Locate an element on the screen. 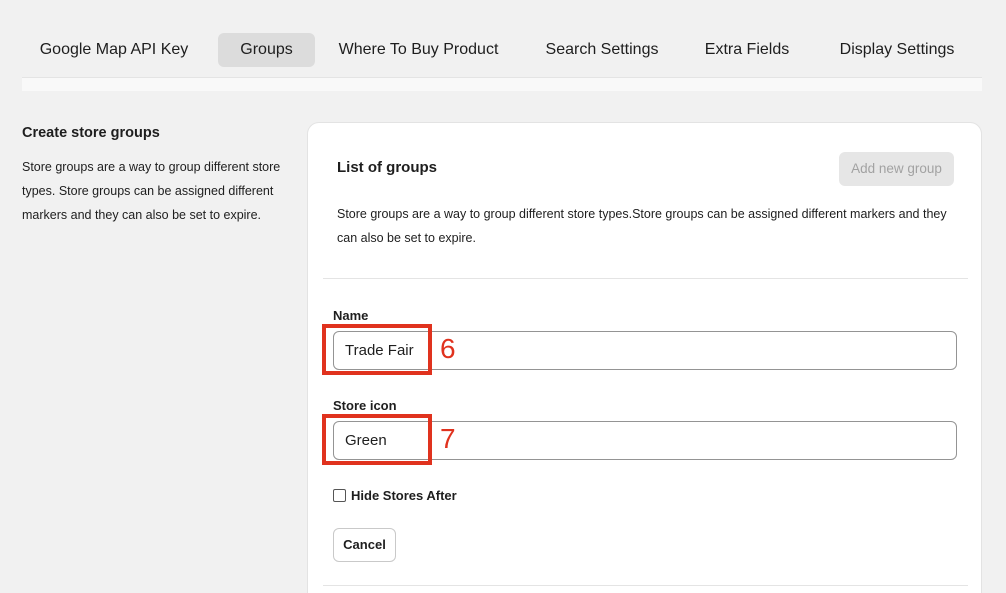 The image size is (1006, 593). annotation-marker-7: 7 is located at coordinates (448, 438).